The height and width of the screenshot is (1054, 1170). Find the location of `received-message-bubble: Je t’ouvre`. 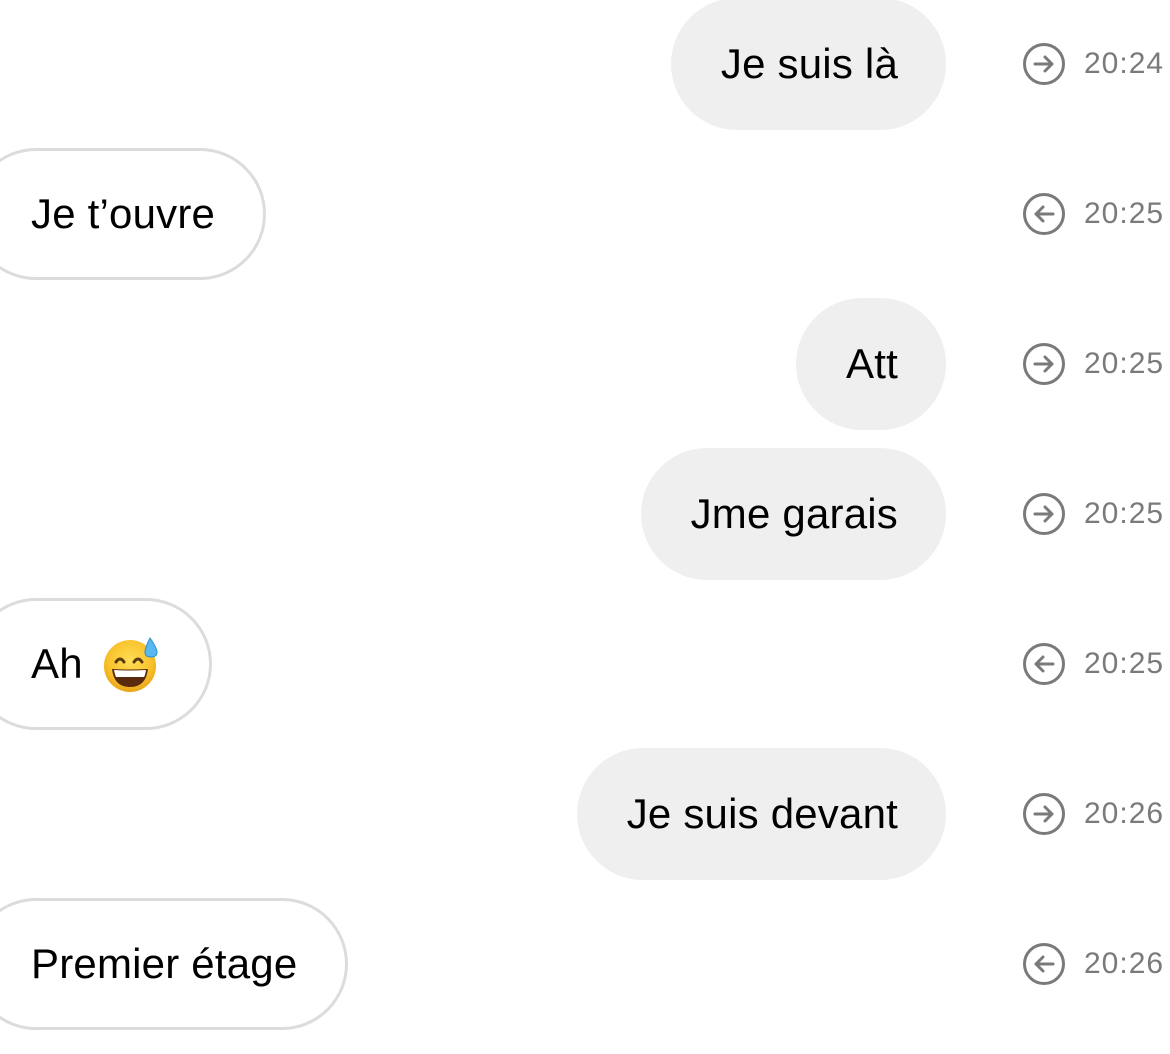

received-message-bubble: Je t’ouvre is located at coordinates (133, 214).